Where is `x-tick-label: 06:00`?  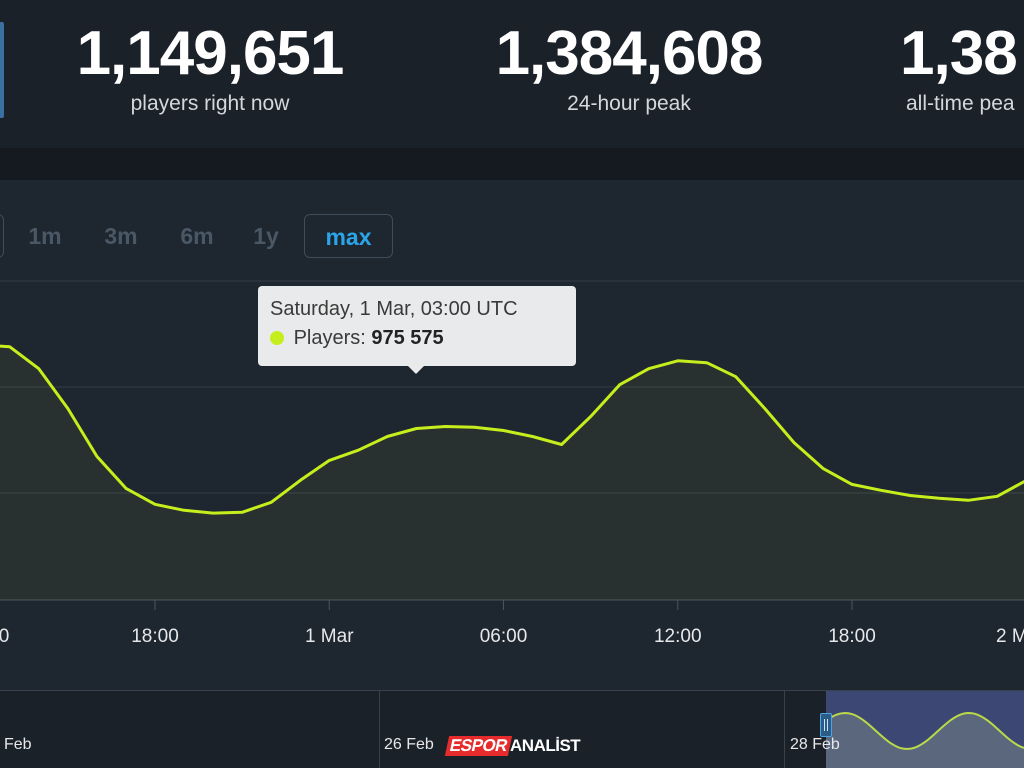
x-tick-label: 06:00 is located at coordinates (503, 636).